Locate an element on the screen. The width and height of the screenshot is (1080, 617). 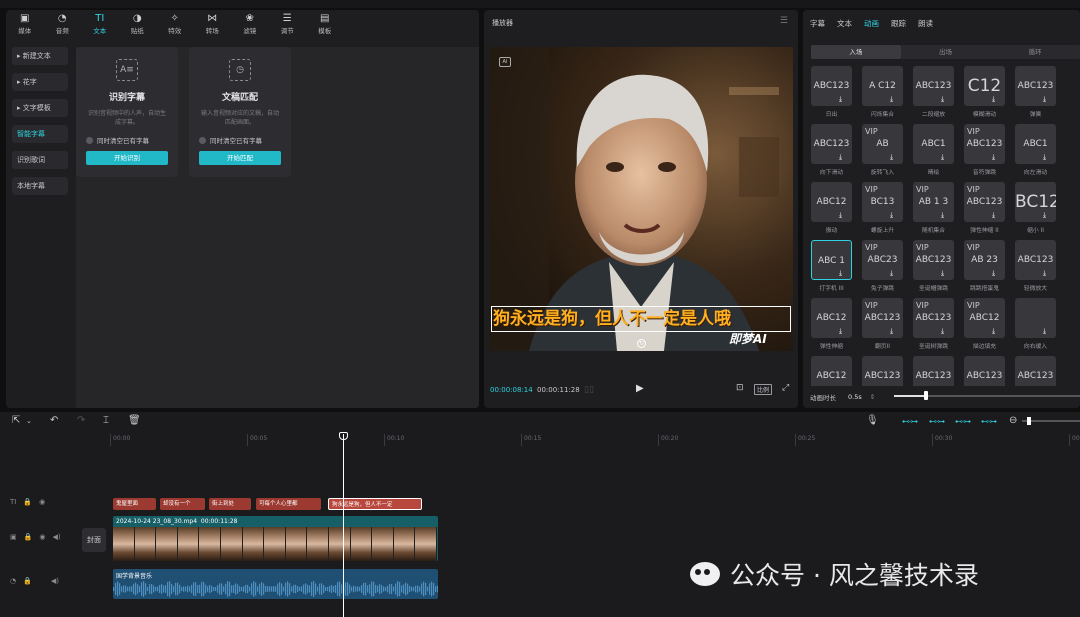
tab-template: ▤ 模板 is located at coordinates (325, 24).